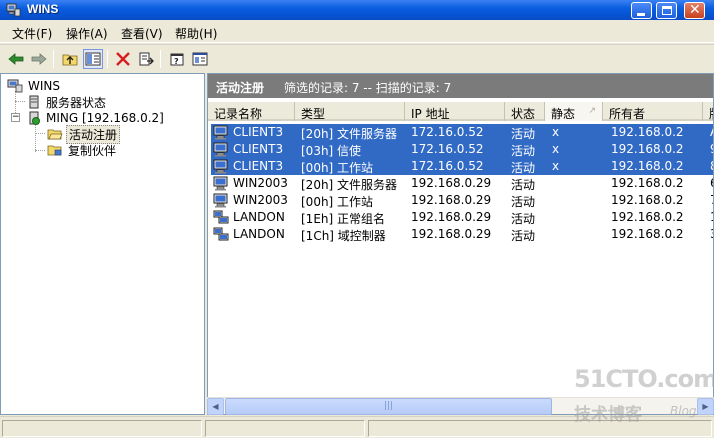 The height and width of the screenshot is (438, 714). Describe the element at coordinates (357, 10) in the screenshot. I see `title-bar: WINS ✕` at that location.